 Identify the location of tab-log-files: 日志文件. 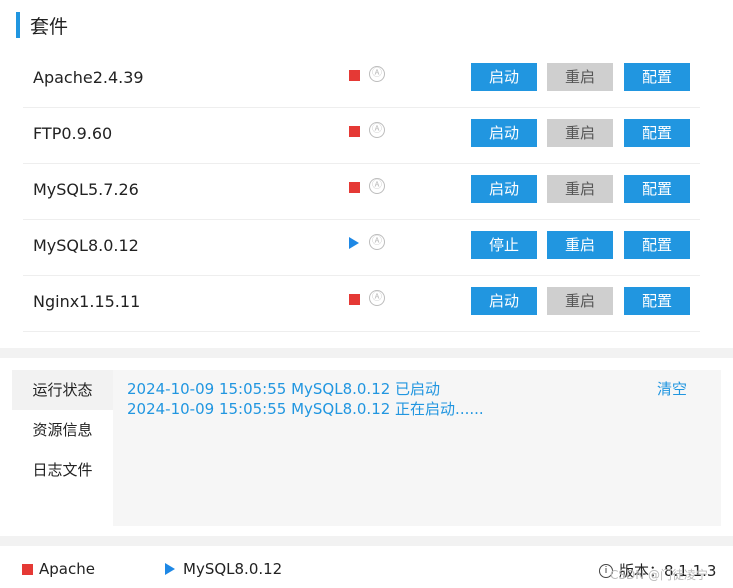
(62, 470).